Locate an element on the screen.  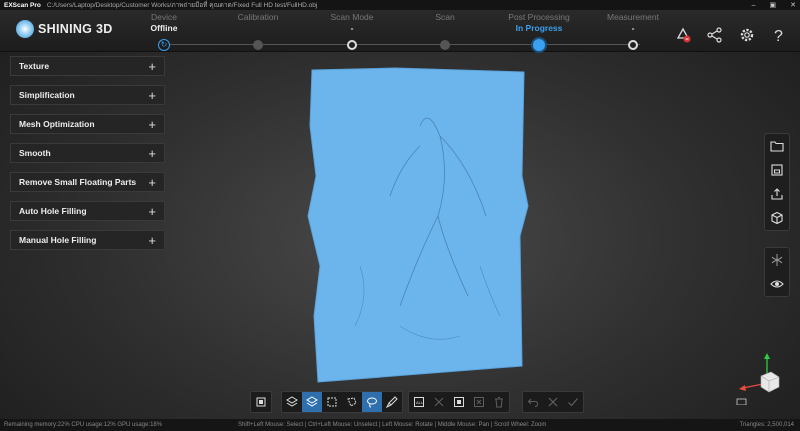
window-controls: – ▣ ✕ is located at coordinates (774, 5).